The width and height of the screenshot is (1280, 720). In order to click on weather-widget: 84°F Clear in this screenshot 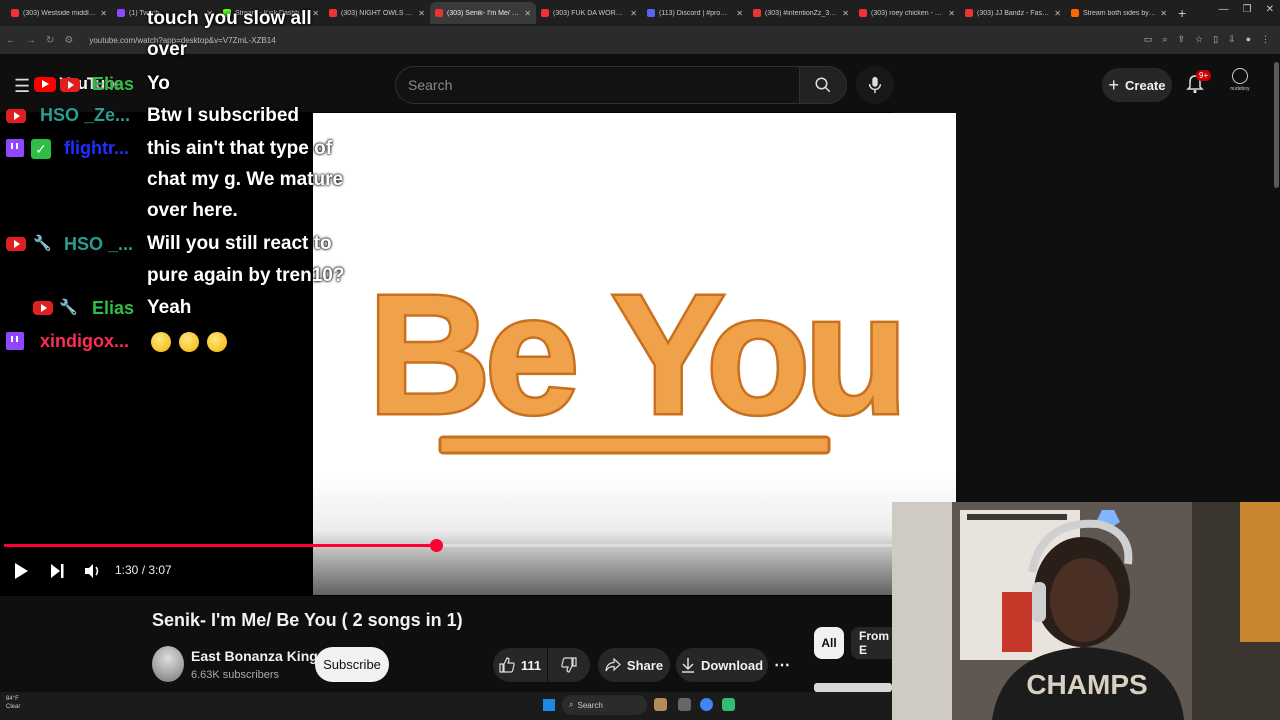, I will do `click(13, 703)`.